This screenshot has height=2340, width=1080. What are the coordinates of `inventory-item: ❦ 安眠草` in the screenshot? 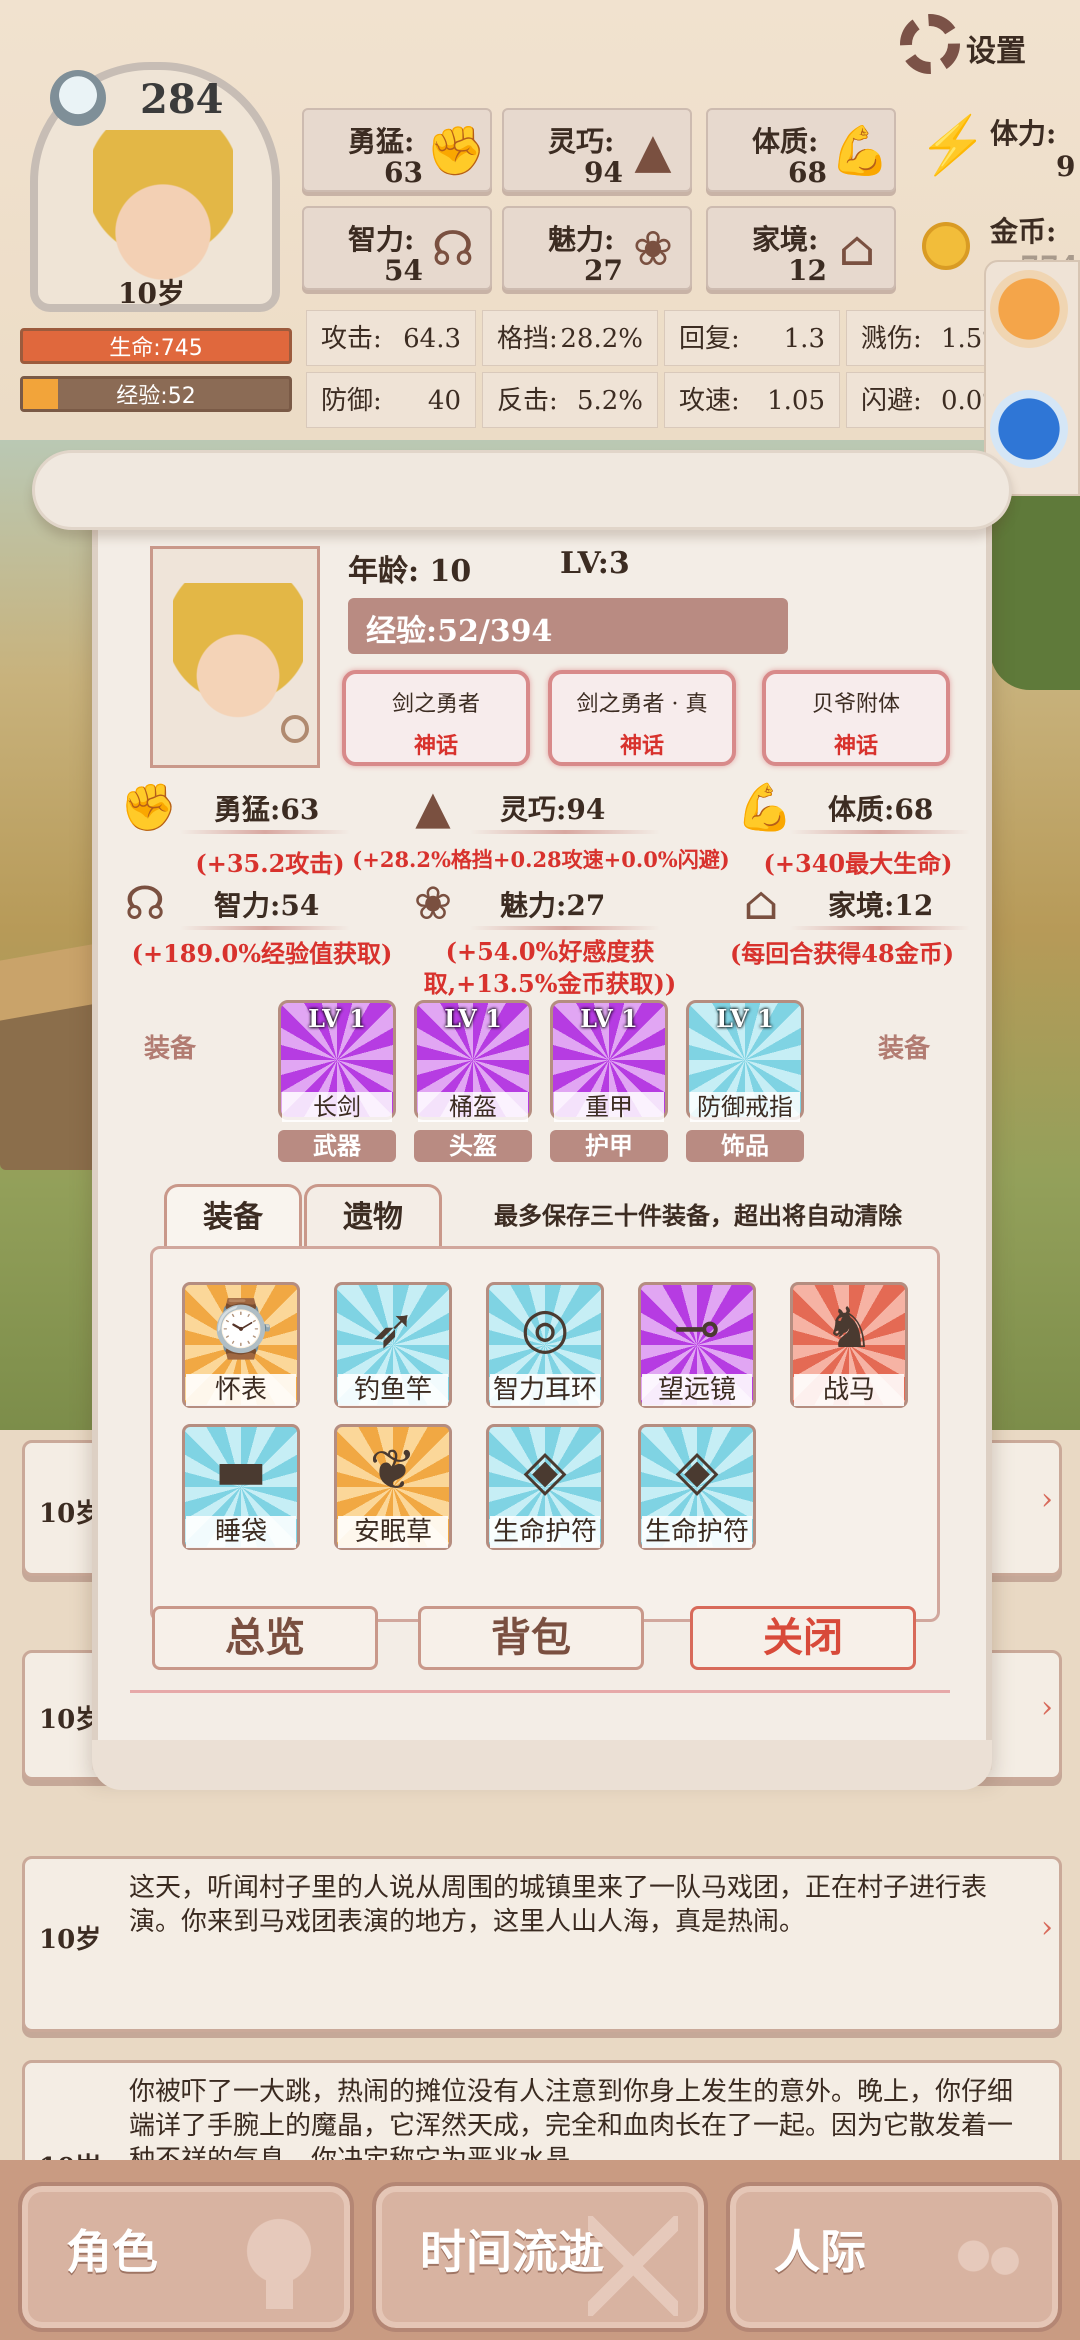 It's located at (393, 1487).